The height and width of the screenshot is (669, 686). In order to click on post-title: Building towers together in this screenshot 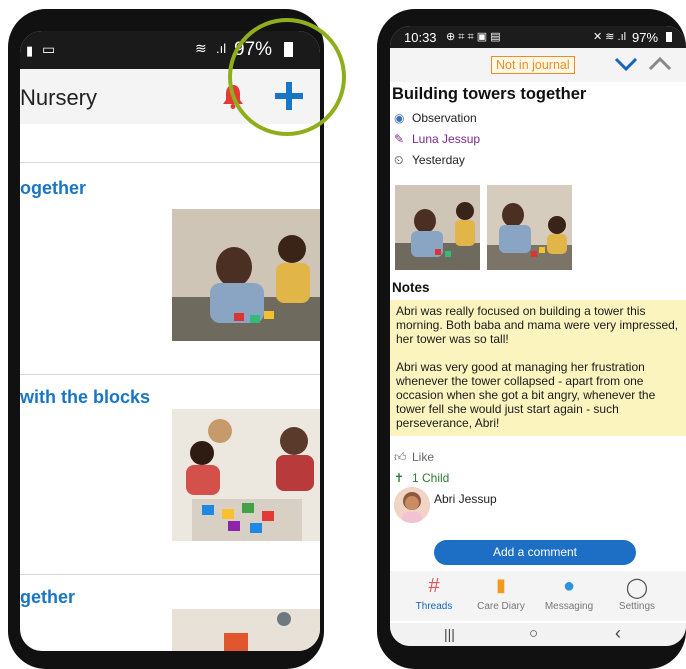, I will do `click(489, 94)`.